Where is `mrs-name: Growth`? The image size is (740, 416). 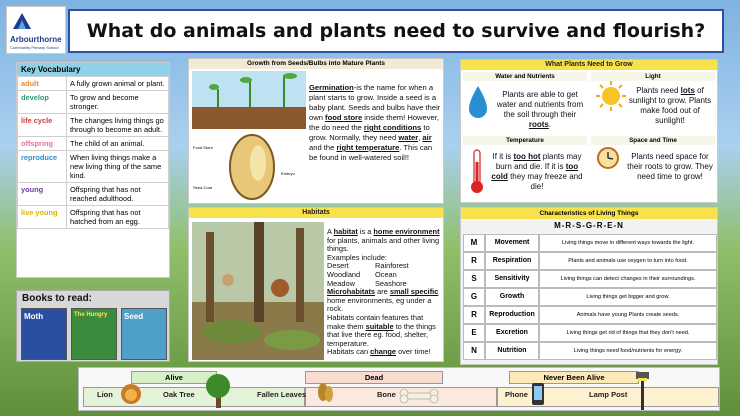
mrs-name: Growth is located at coordinates (512, 297).